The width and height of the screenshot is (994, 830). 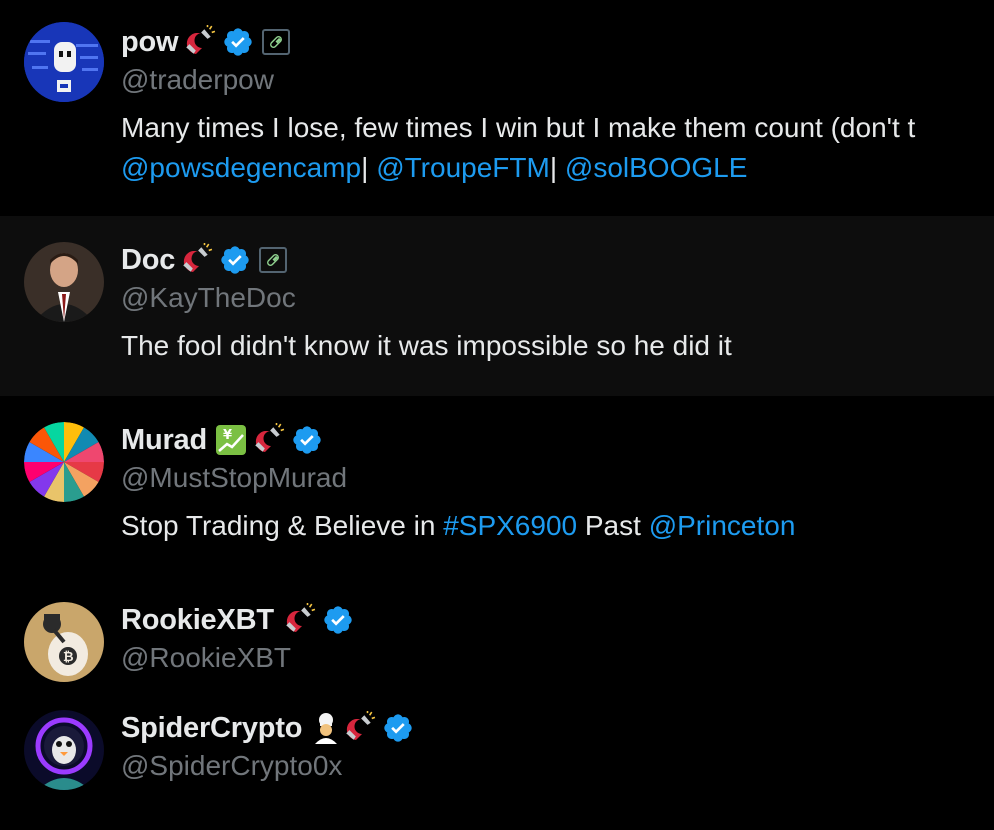 What do you see at coordinates (557, 80) in the screenshot?
I see `user-handle: @traderpow` at bounding box center [557, 80].